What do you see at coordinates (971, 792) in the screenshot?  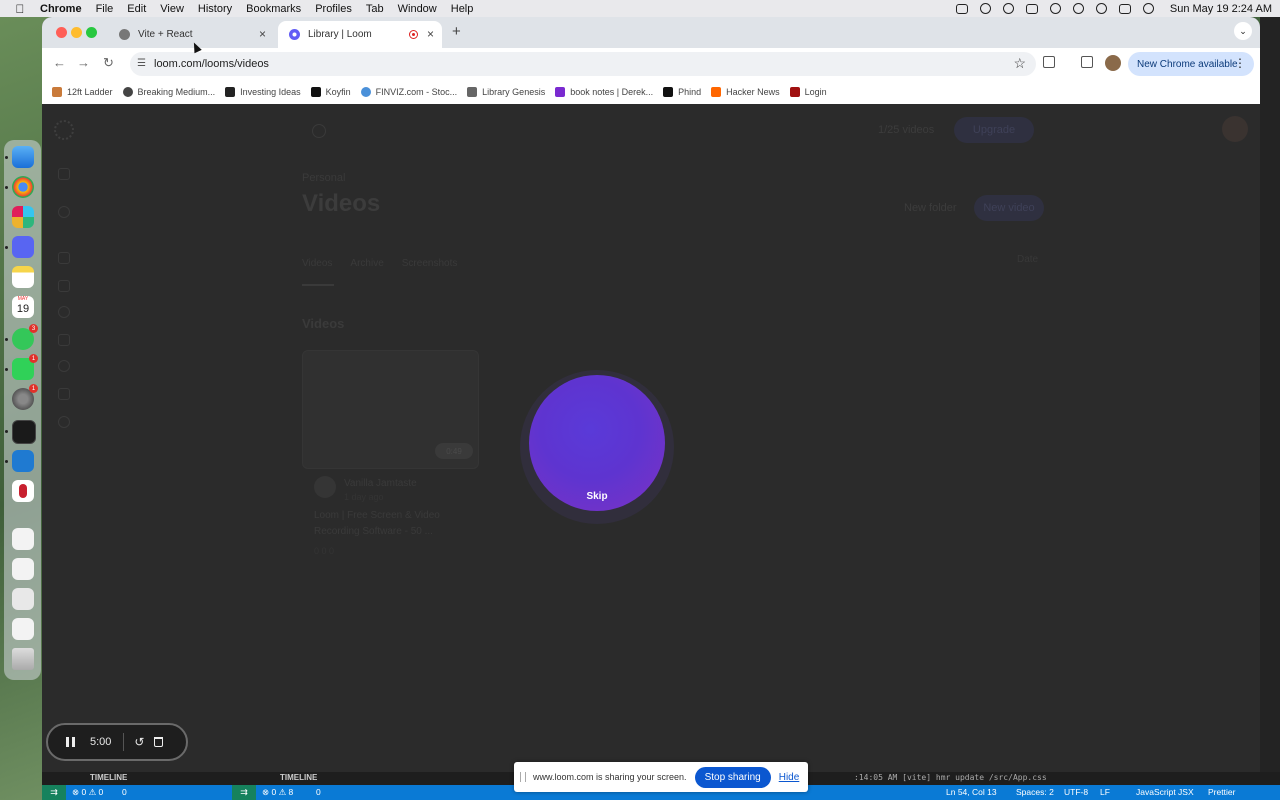 I see `cursor-position: Ln 54, Col 13` at bounding box center [971, 792].